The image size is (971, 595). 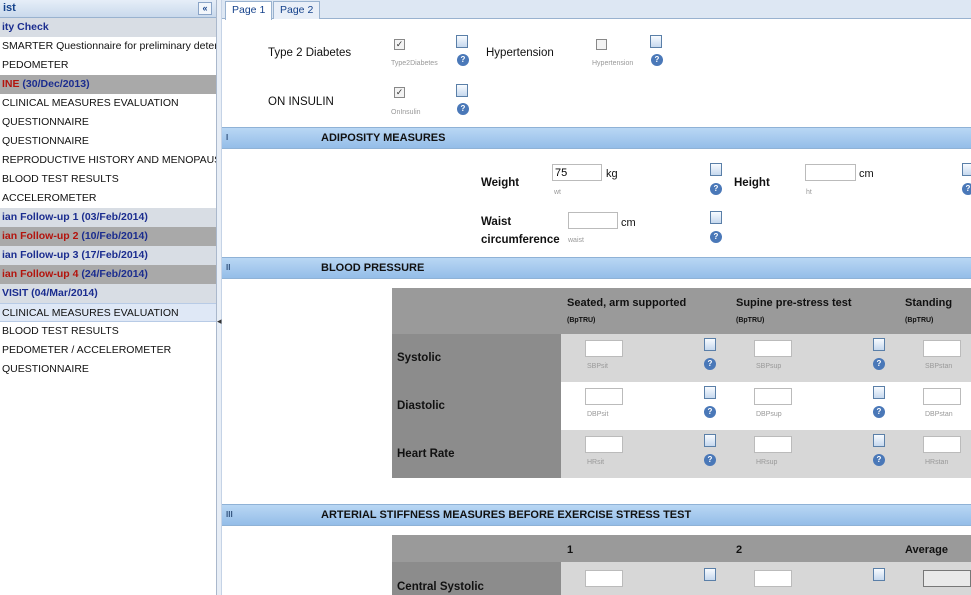 What do you see at coordinates (108, 293) in the screenshot?
I see `sidebar-item: VISIT (04/Mar/2014)` at bounding box center [108, 293].